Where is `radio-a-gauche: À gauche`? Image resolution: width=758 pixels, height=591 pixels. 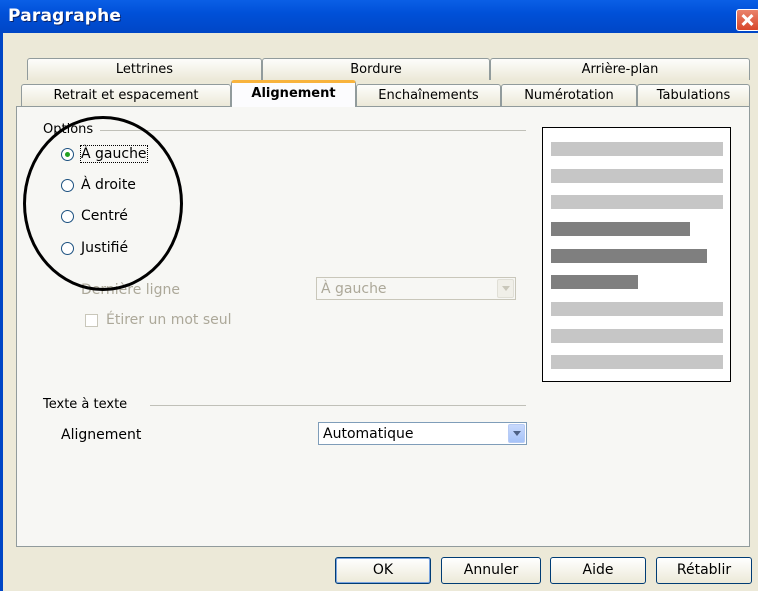
radio-a-gauche: À gauche is located at coordinates (131, 155).